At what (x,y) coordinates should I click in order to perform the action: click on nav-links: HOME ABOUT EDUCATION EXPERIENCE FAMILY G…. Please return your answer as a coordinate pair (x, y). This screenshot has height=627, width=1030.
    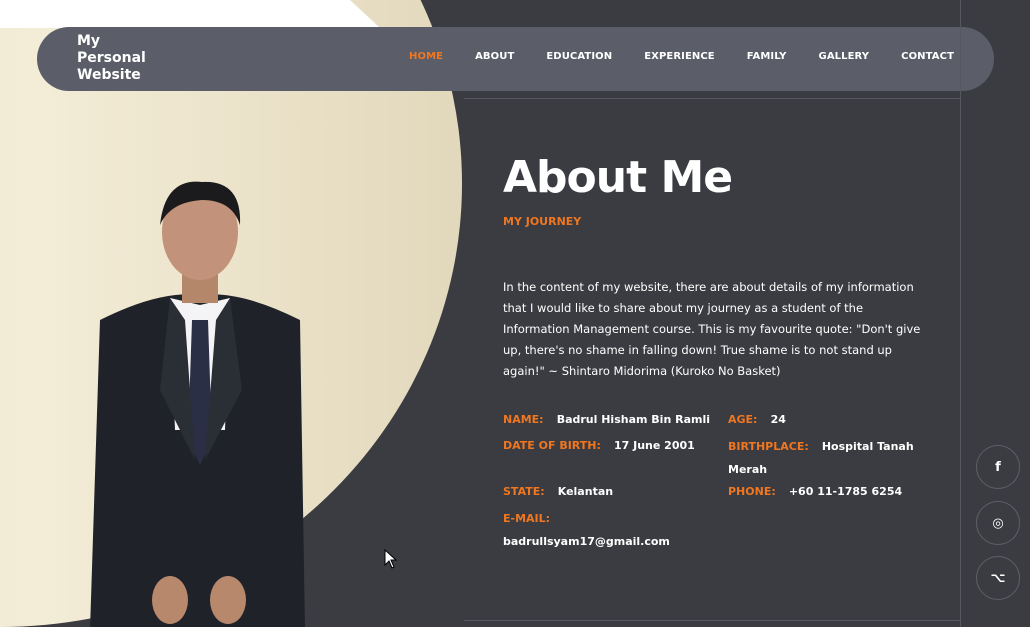
    Looking at the image, I should click on (665, 56).